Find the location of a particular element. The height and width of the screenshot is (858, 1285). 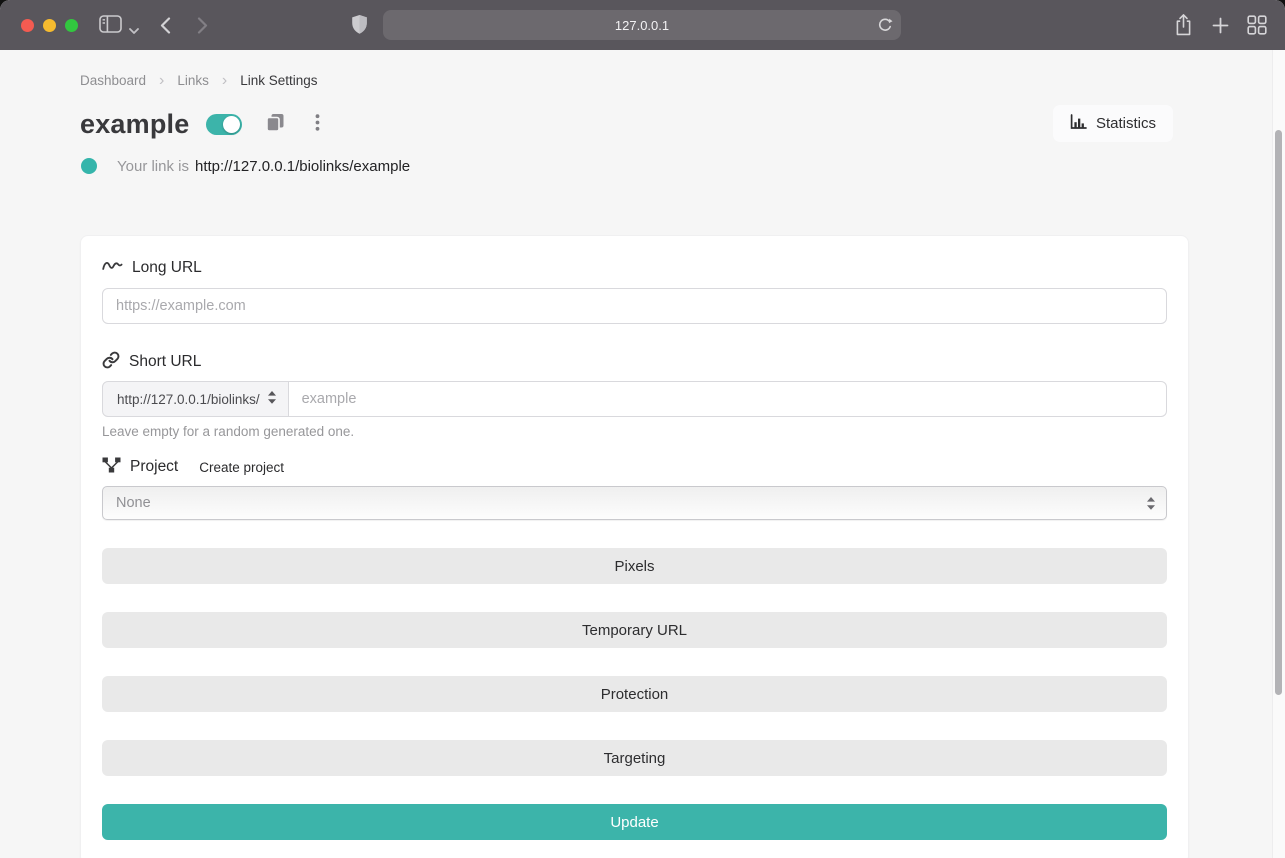

bar-chart-icon is located at coordinates (1078, 123).